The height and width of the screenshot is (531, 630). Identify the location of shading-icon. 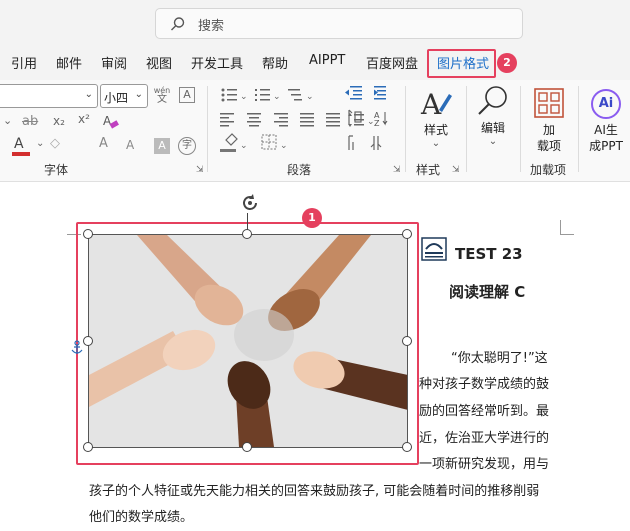
(229, 142).